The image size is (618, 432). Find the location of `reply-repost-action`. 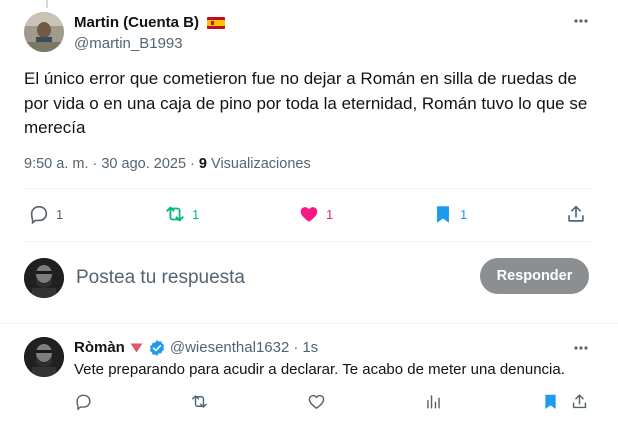

reply-repost-action is located at coordinates (199, 404).